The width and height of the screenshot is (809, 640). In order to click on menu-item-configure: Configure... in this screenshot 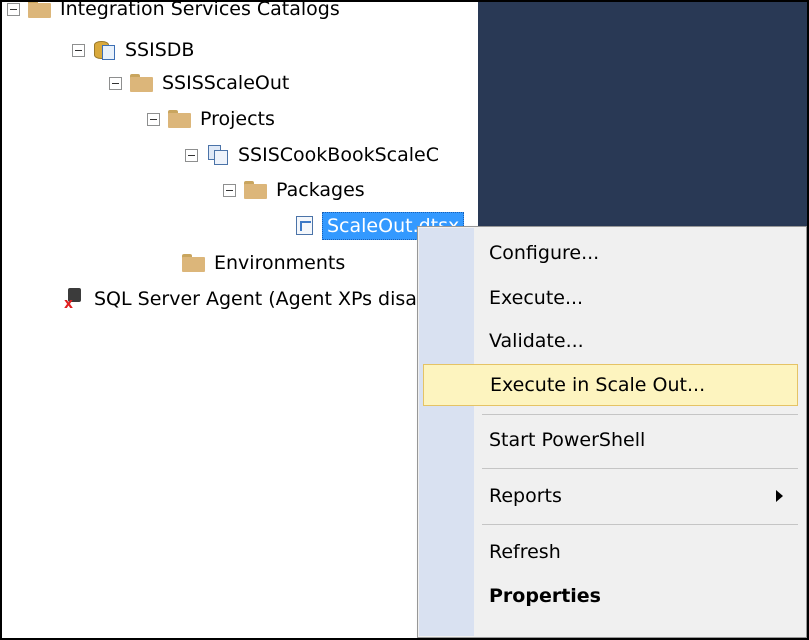, I will do `click(640, 253)`.